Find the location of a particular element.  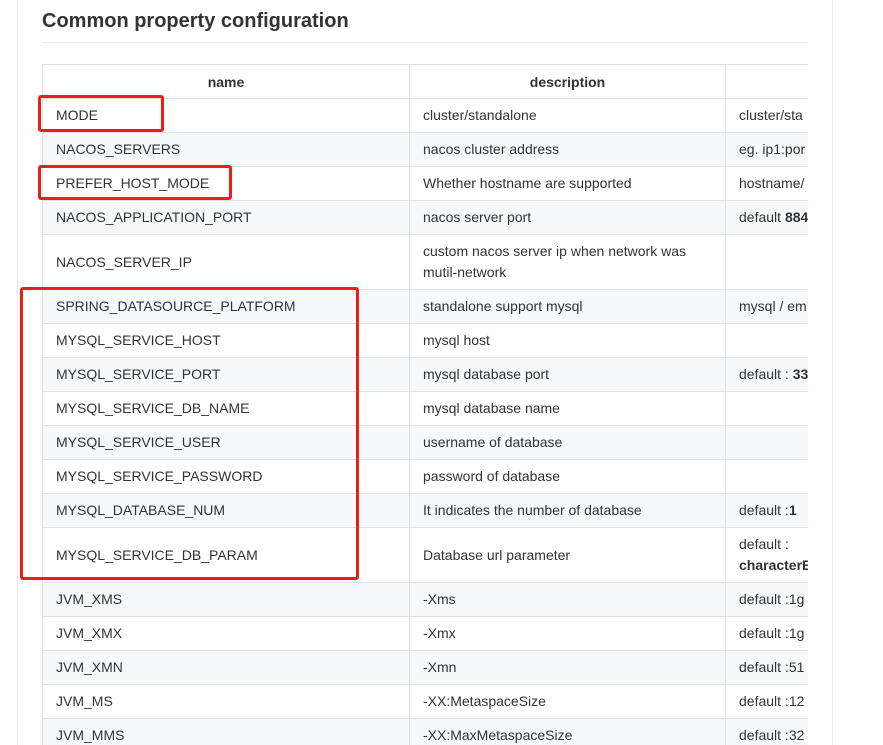

cell-default: default :51 is located at coordinates (766, 667).